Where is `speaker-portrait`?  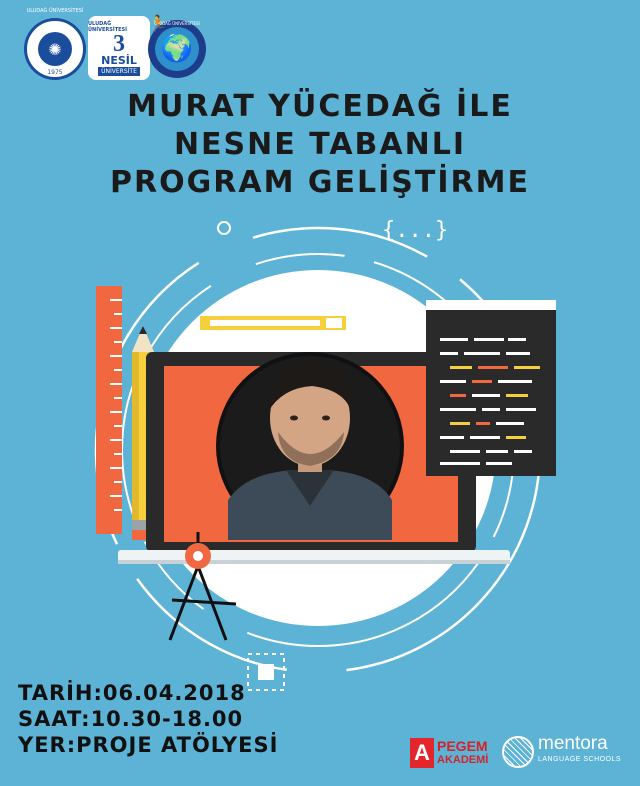 speaker-portrait is located at coordinates (310, 446).